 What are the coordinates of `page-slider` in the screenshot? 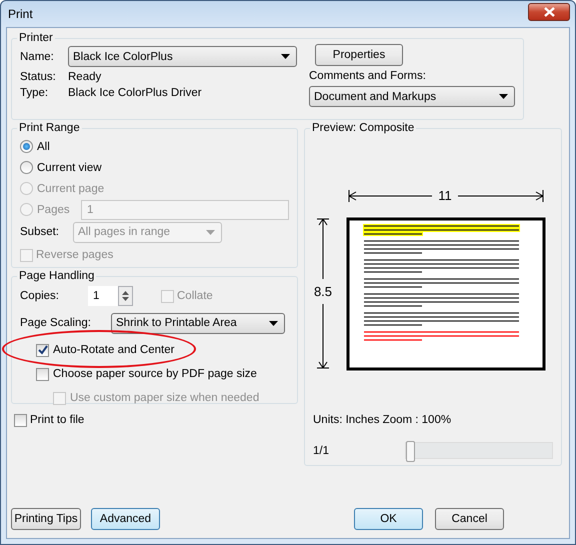 It's located at (479, 450).